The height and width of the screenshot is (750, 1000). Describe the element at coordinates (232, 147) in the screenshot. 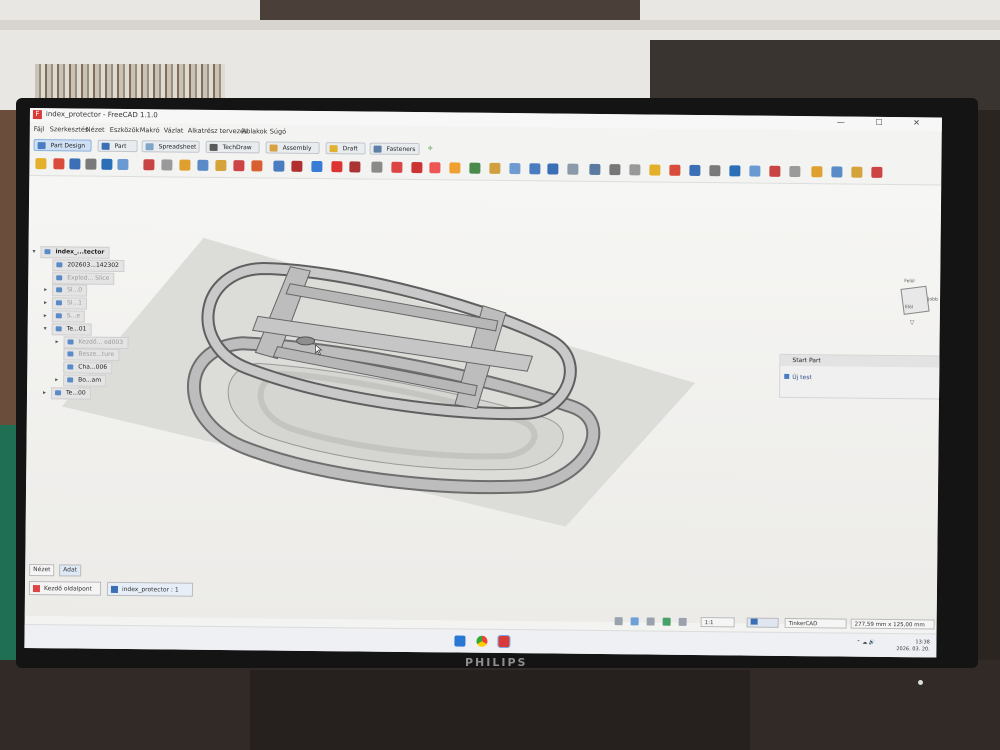

I see `workbench-techdraw: TechDraw` at that location.